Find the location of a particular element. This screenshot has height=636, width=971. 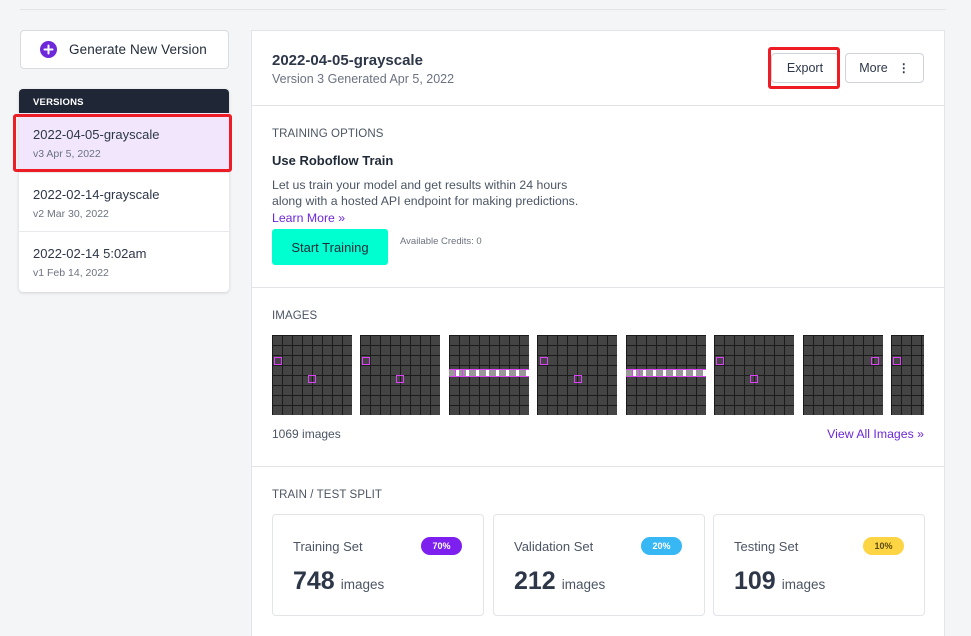

split-count-value: 212 is located at coordinates (535, 581).